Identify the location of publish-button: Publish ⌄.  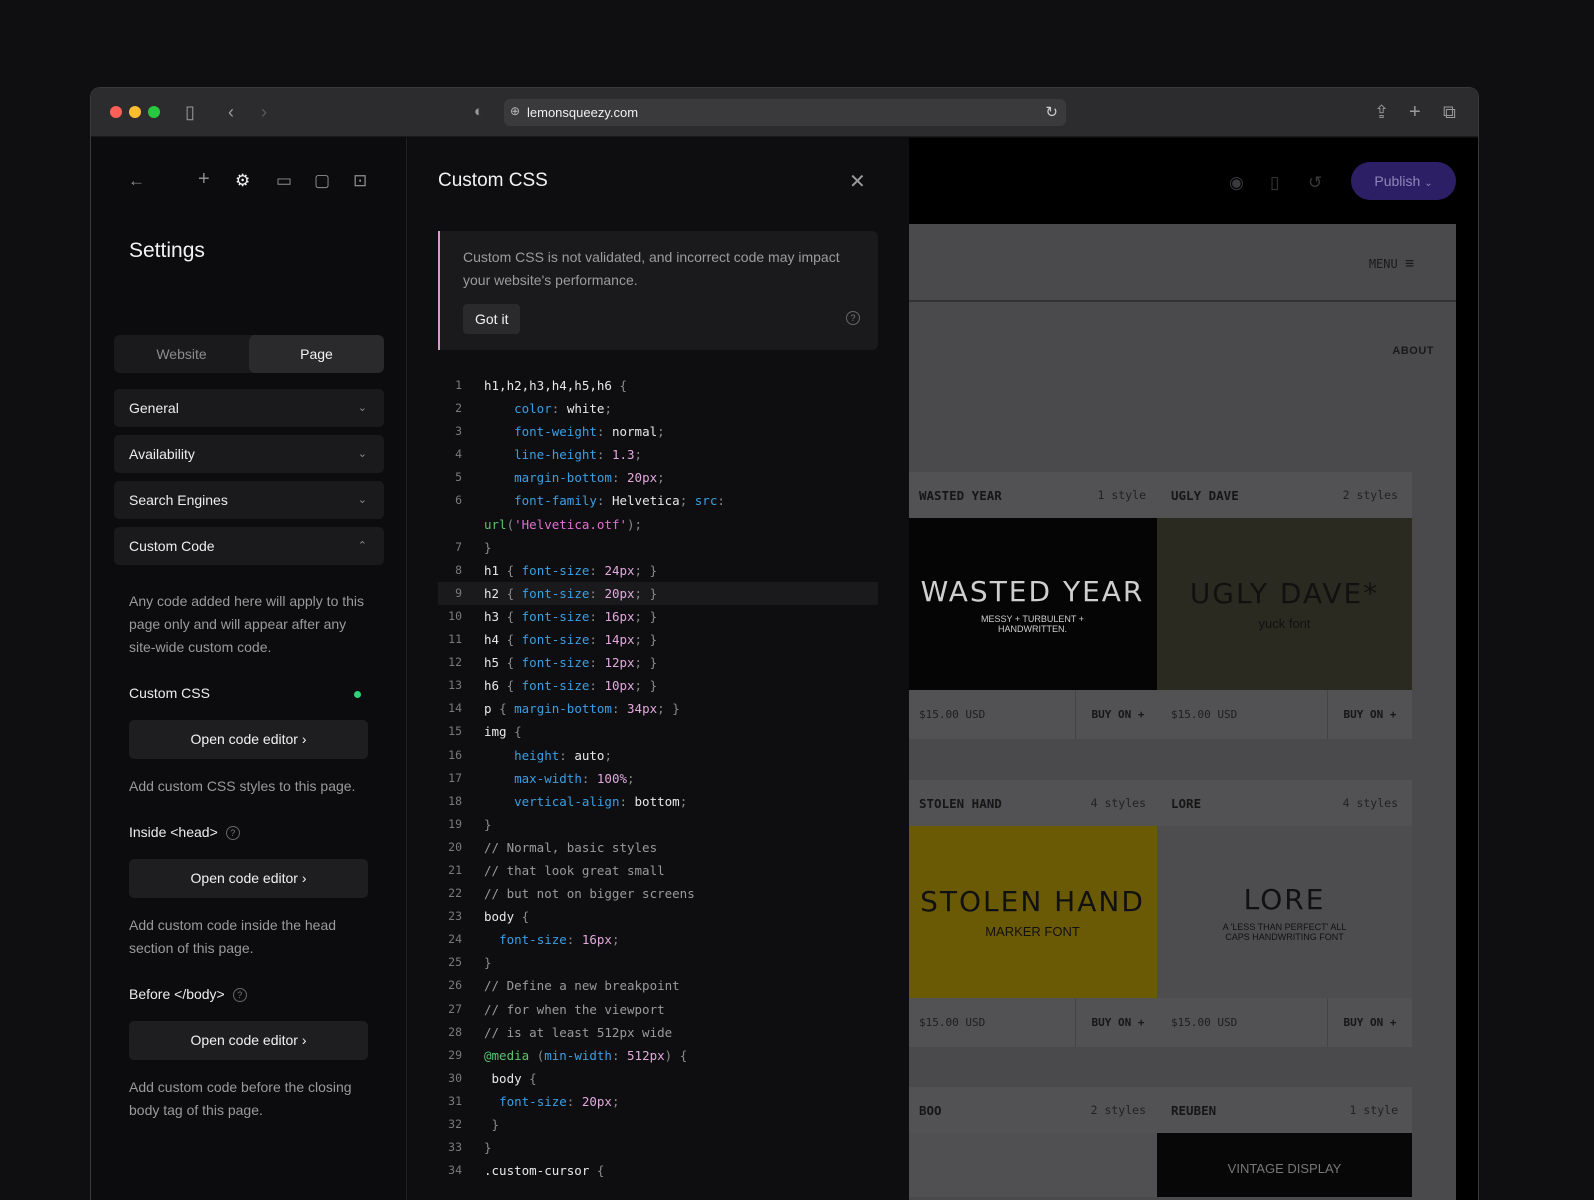
(1403, 181).